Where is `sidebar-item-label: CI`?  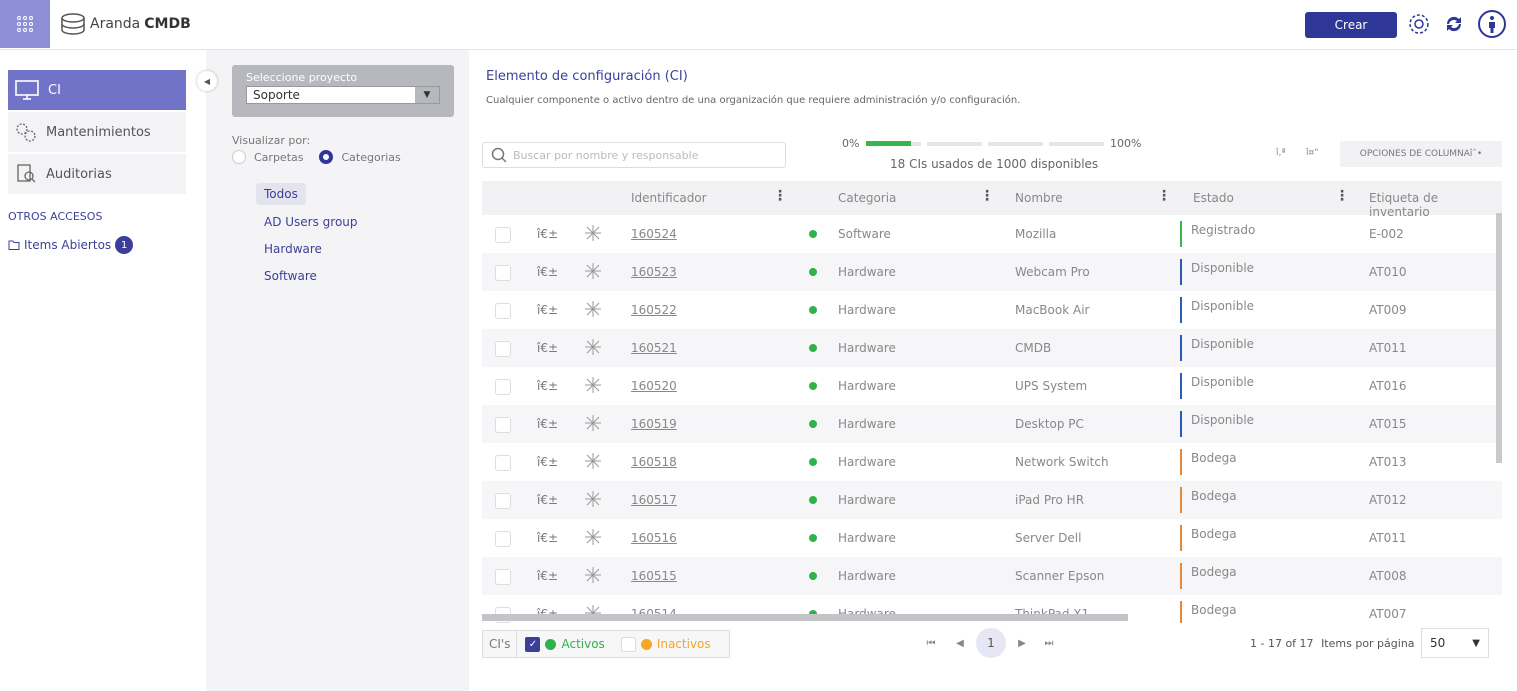 sidebar-item-label: CI is located at coordinates (54, 90).